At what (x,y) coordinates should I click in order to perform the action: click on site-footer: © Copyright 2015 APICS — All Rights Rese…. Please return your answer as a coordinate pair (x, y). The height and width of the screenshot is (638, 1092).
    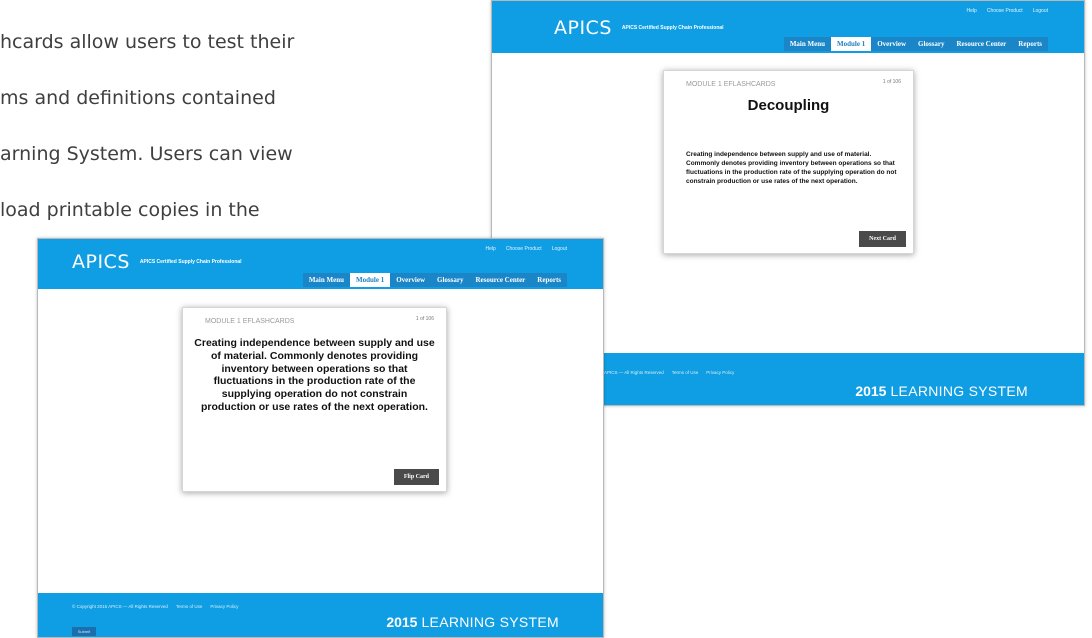
    Looking at the image, I should click on (320, 615).